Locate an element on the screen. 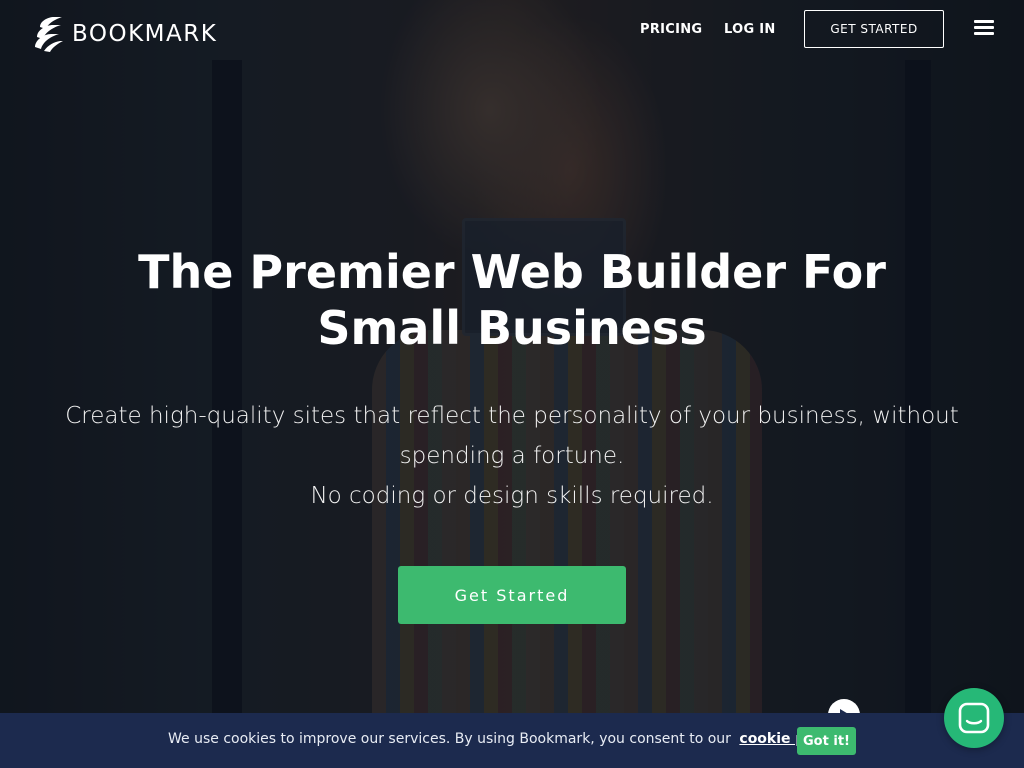 This screenshot has height=768, width=1024. cookie-accept-button: Got it! is located at coordinates (826, 741).